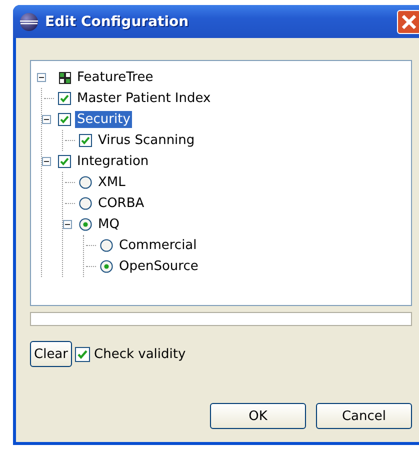 The image size is (419, 449). Describe the element at coordinates (408, 22) in the screenshot. I see `close-button` at that location.